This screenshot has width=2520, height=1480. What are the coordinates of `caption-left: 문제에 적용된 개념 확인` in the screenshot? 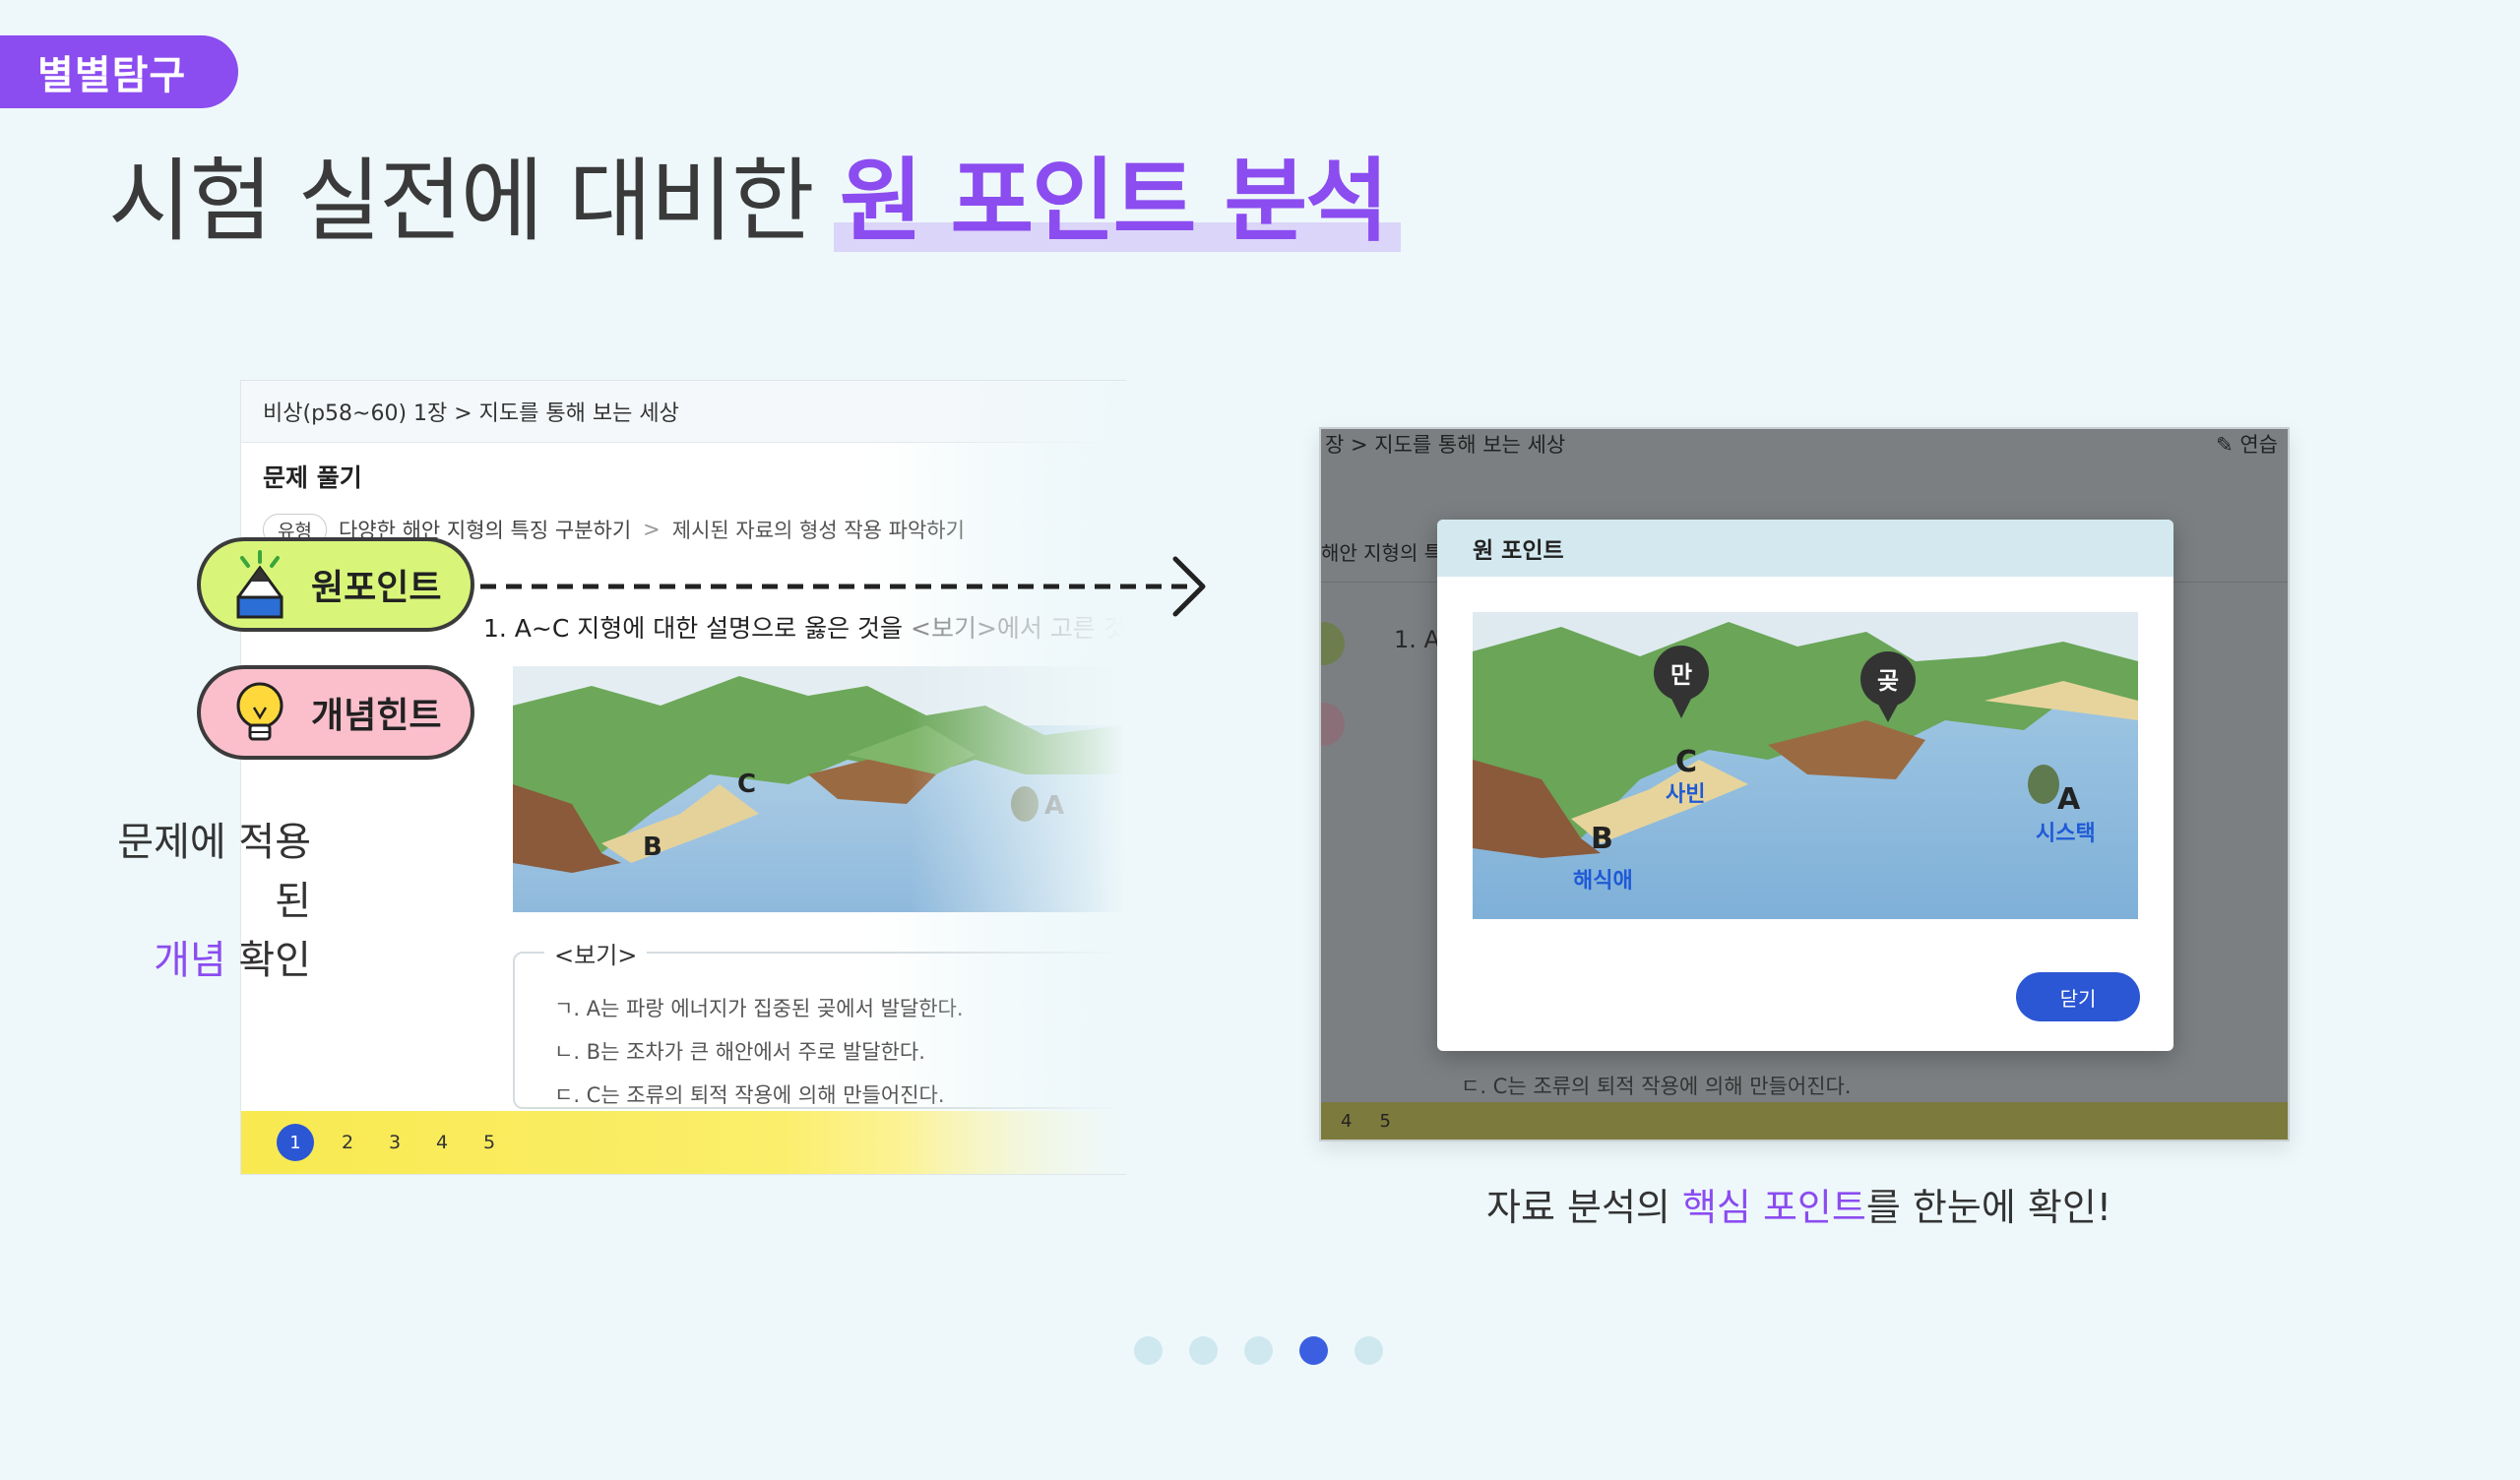 It's located at (198, 902).